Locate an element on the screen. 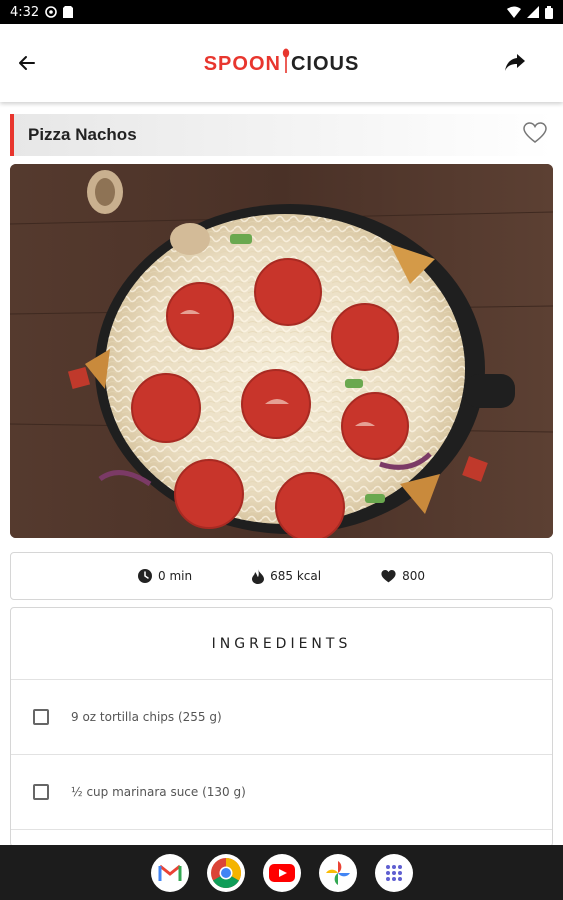  ingredient-item: ½ cup marinara suce (130 g) is located at coordinates (281, 792).